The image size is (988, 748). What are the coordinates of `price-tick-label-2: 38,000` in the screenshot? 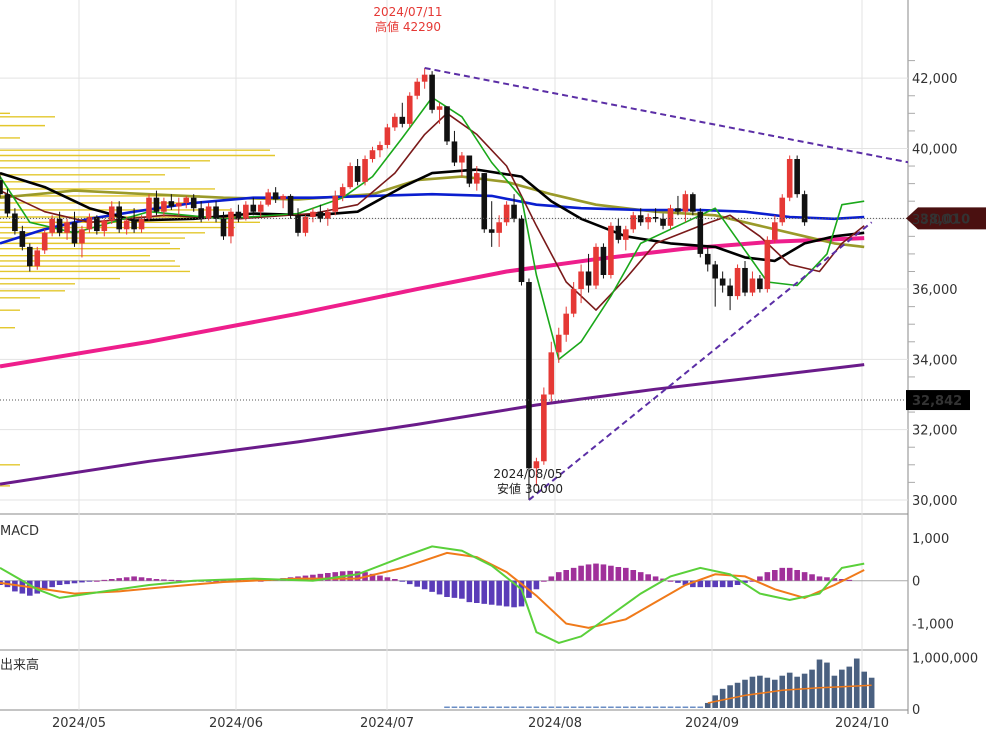 It's located at (935, 220).